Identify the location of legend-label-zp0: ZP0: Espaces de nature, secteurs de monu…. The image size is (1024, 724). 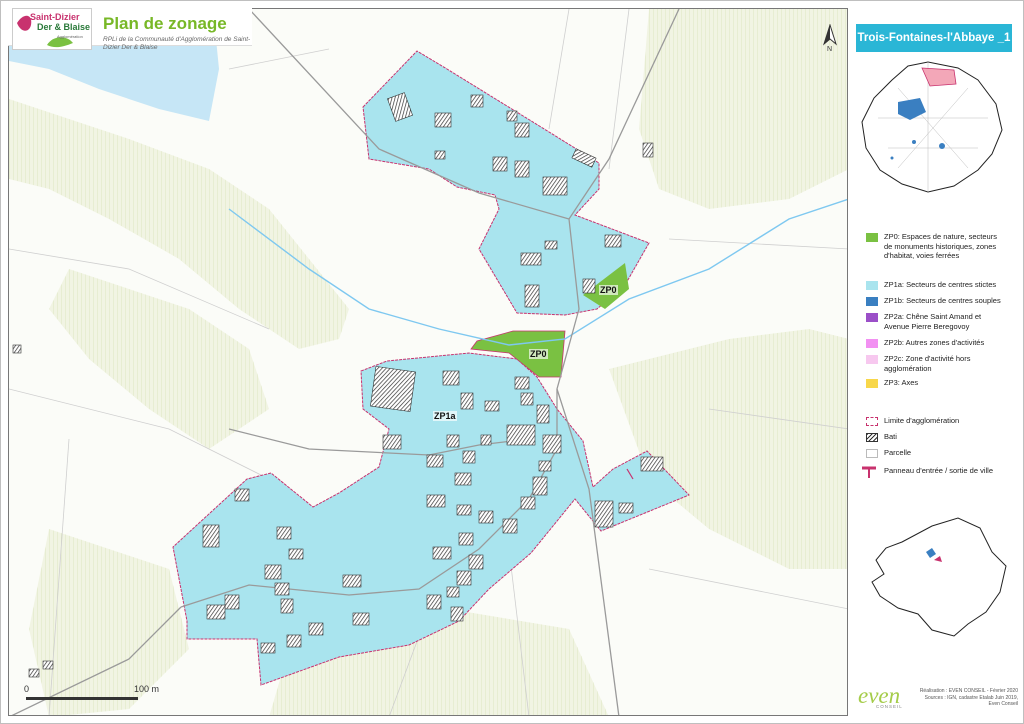
(940, 246).